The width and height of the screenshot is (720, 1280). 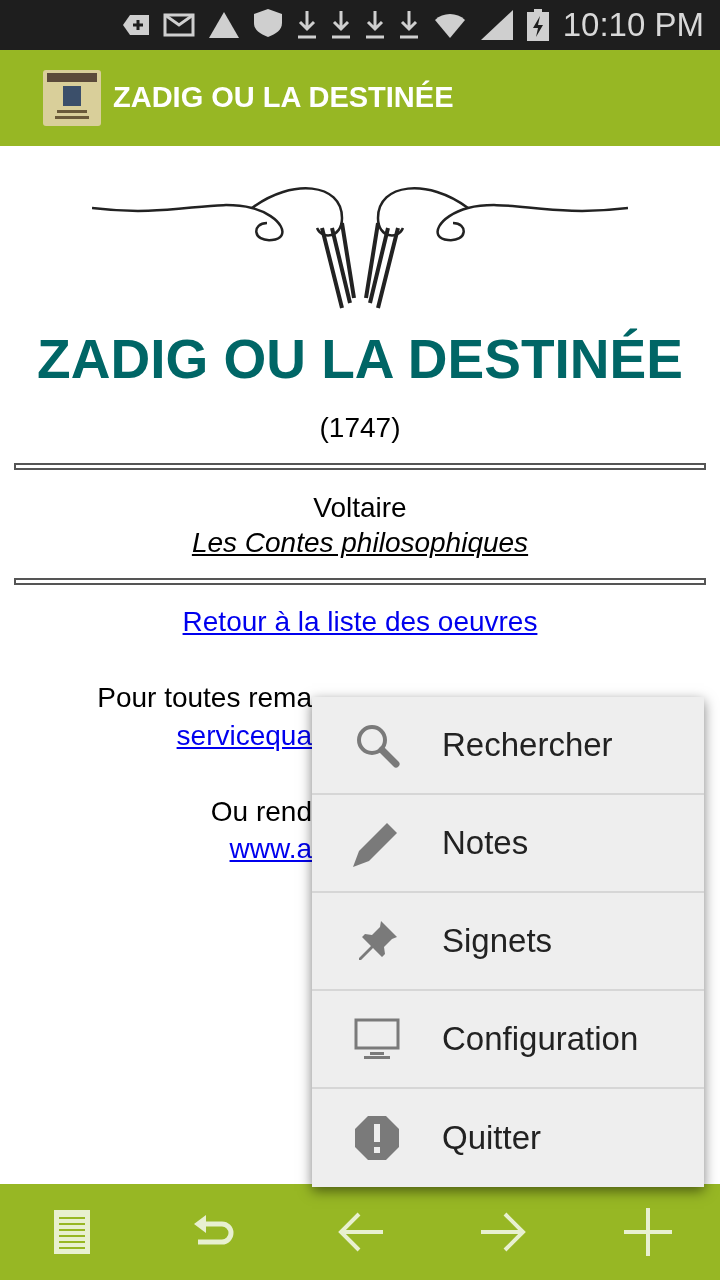 I want to click on plus-icon, so click(x=648, y=1232).